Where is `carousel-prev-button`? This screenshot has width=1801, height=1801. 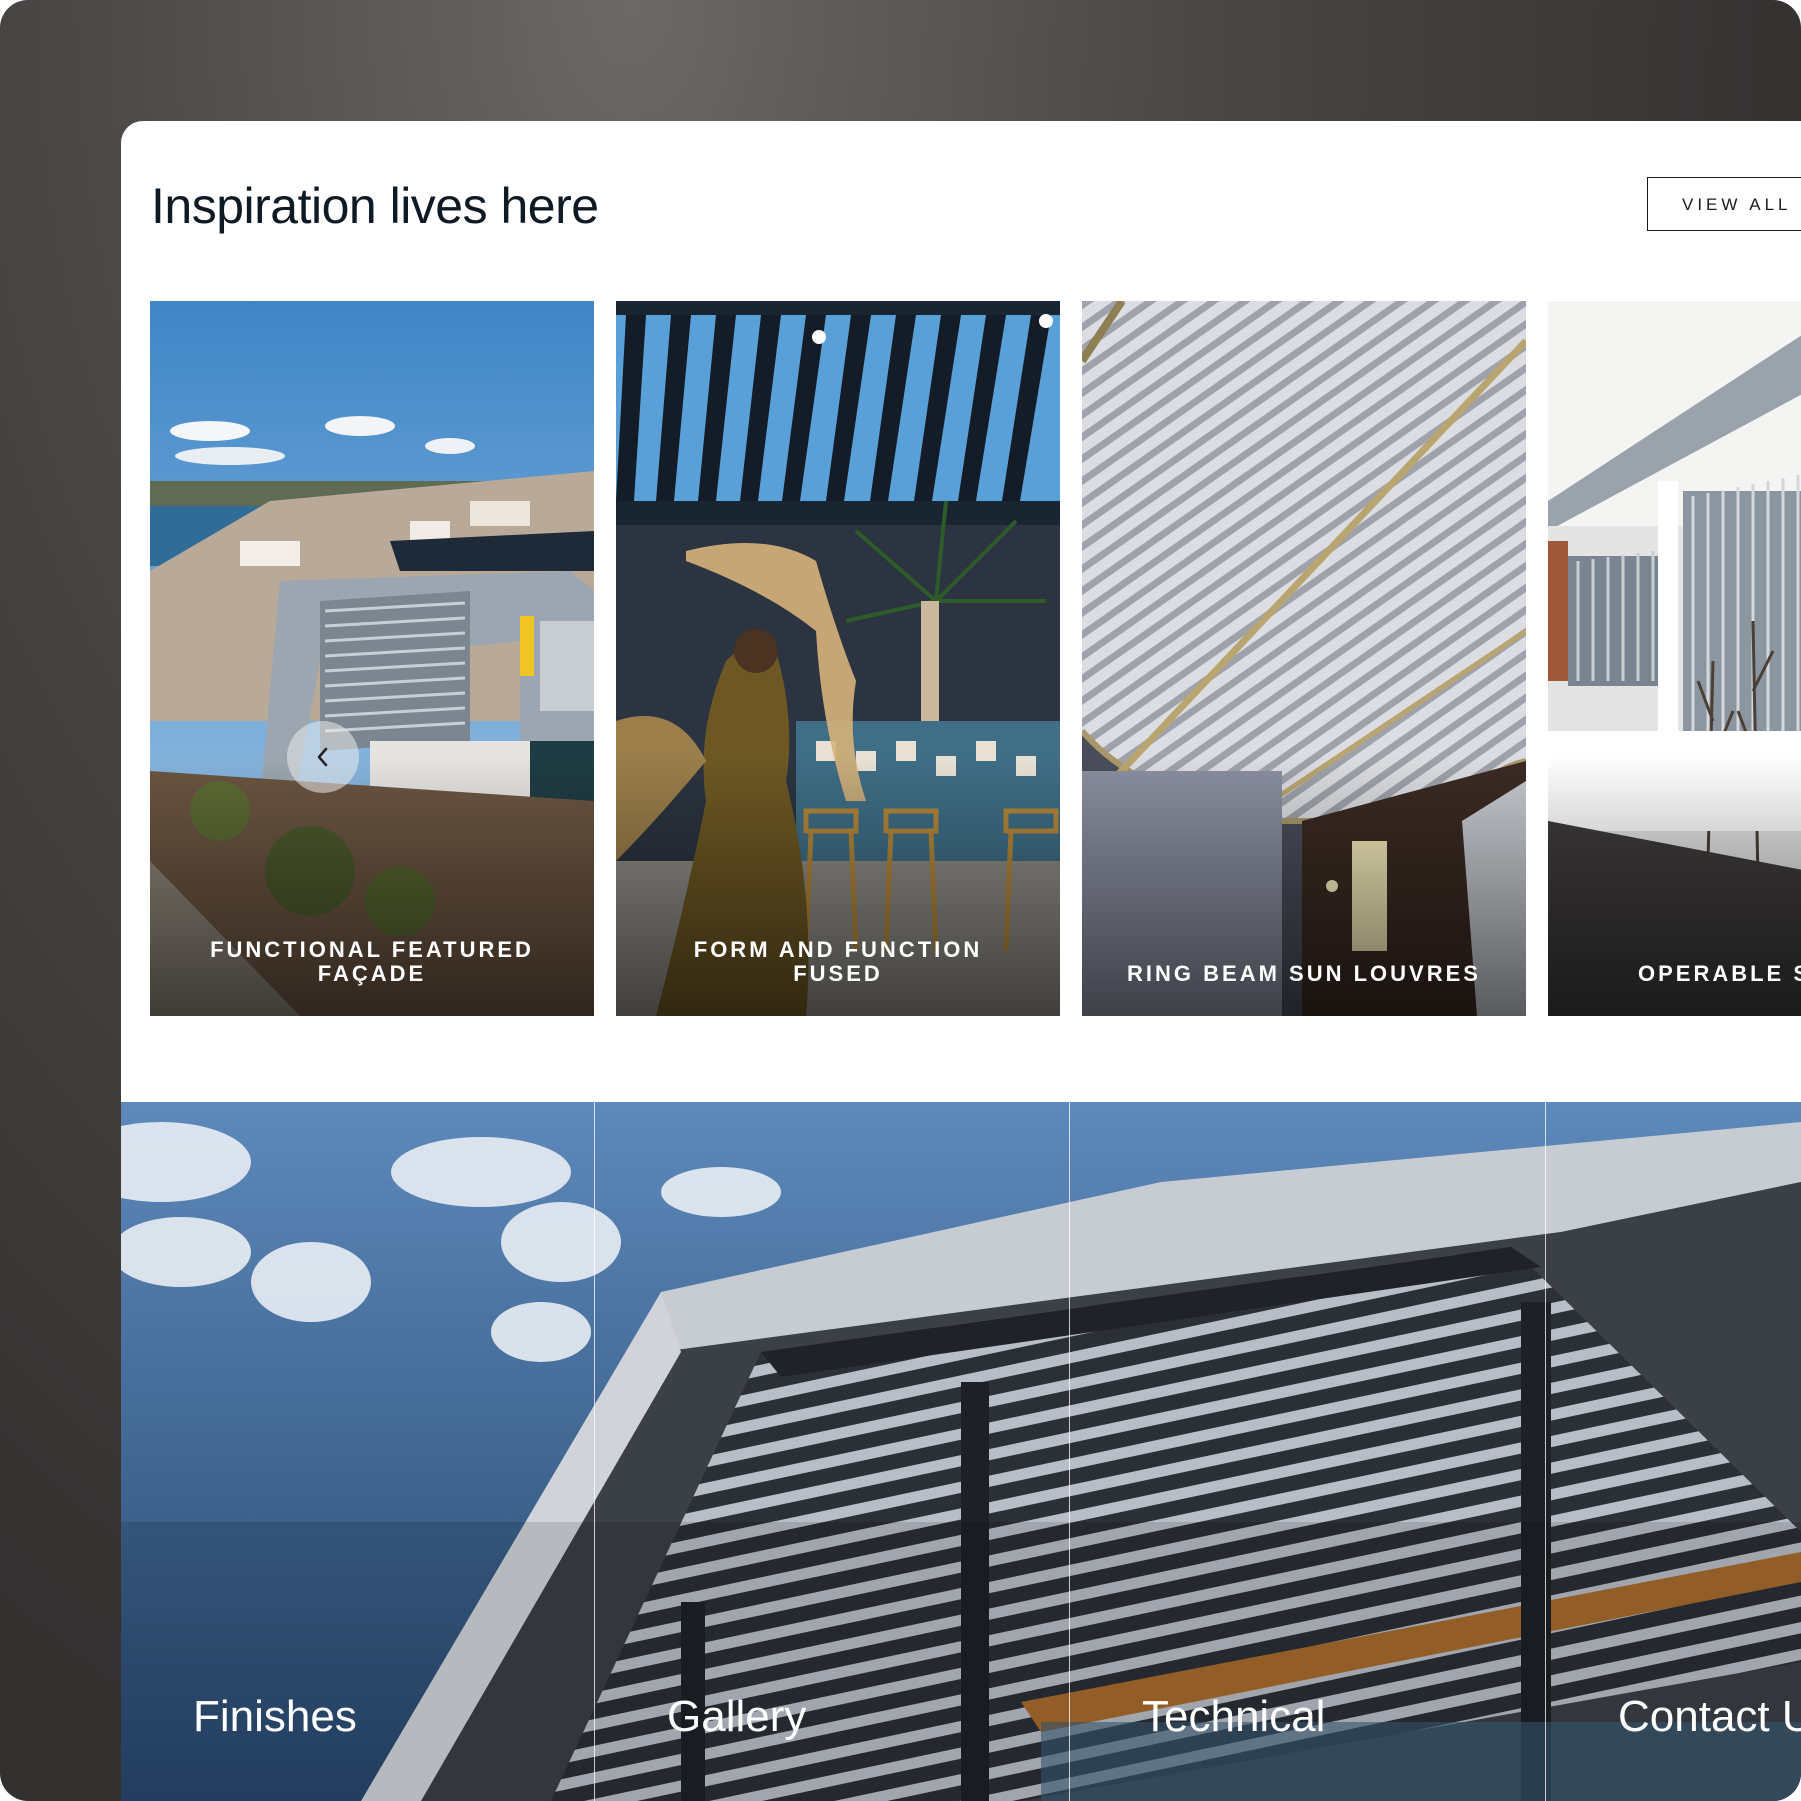 carousel-prev-button is located at coordinates (323, 757).